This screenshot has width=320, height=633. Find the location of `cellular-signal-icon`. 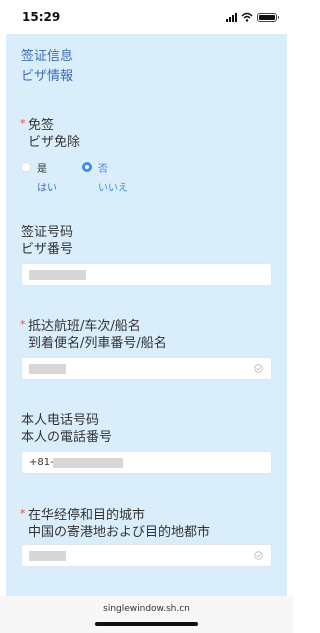

cellular-signal-icon is located at coordinates (231, 17).